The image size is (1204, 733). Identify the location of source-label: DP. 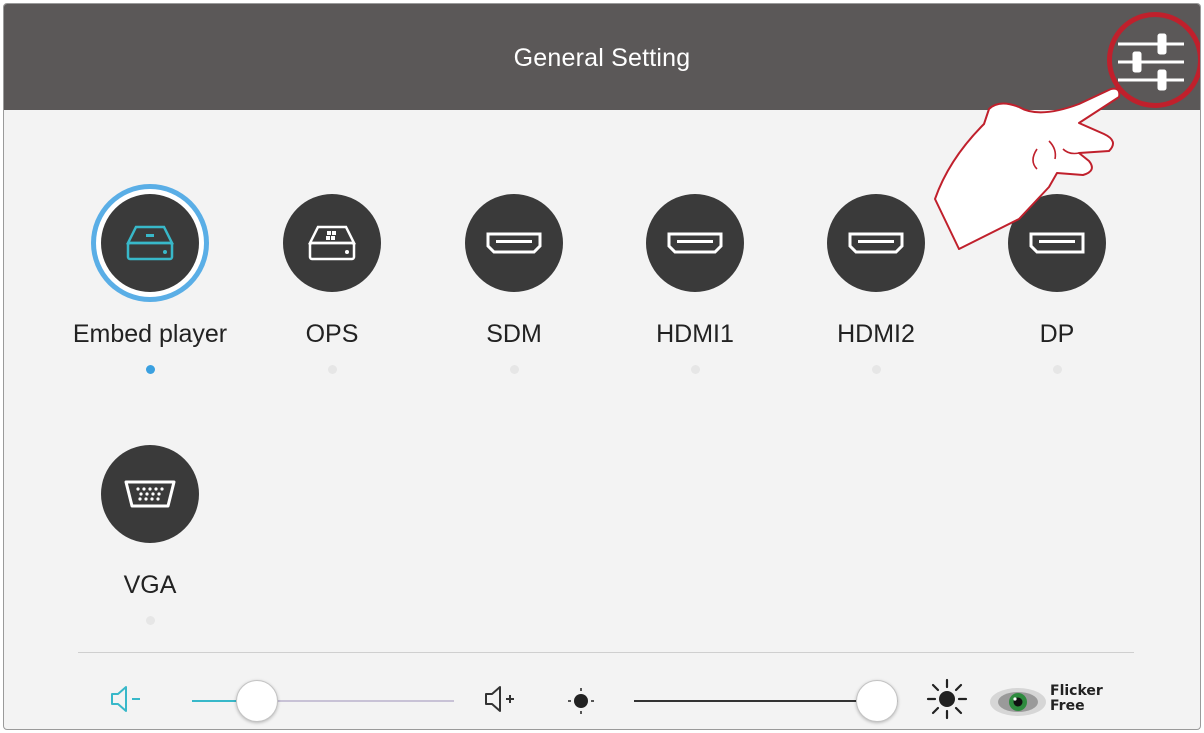
(1057, 334).